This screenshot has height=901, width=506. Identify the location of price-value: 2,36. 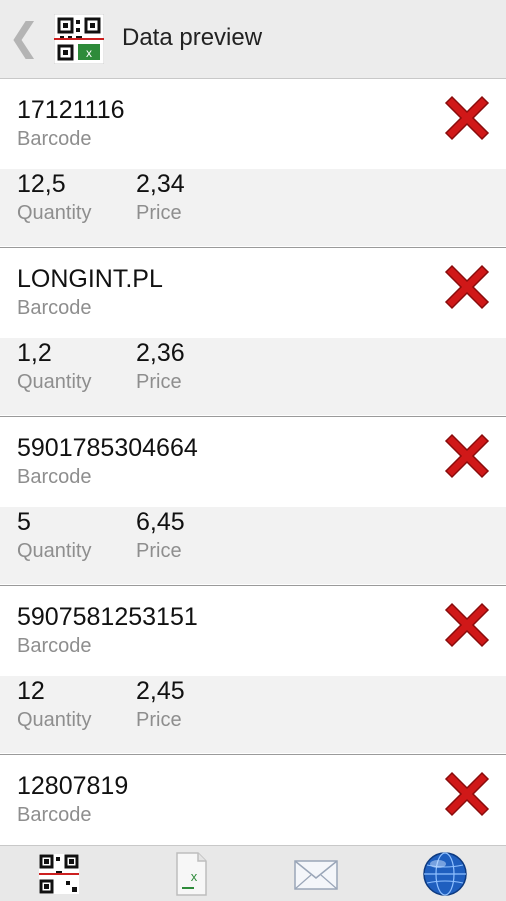
(160, 353).